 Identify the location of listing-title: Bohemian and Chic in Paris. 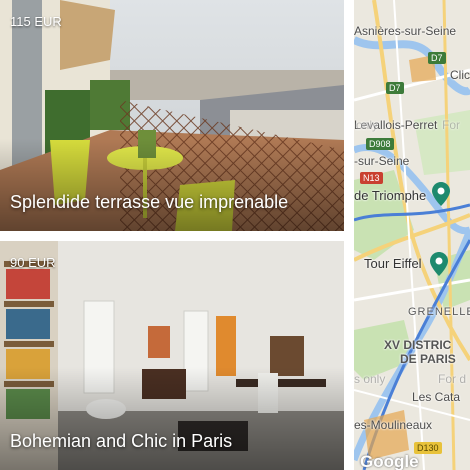
(121, 441).